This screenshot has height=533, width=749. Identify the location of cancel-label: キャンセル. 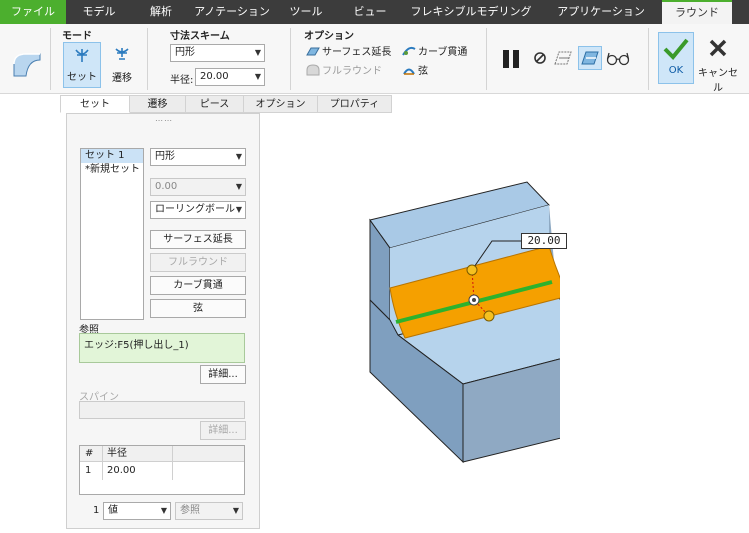
(718, 81).